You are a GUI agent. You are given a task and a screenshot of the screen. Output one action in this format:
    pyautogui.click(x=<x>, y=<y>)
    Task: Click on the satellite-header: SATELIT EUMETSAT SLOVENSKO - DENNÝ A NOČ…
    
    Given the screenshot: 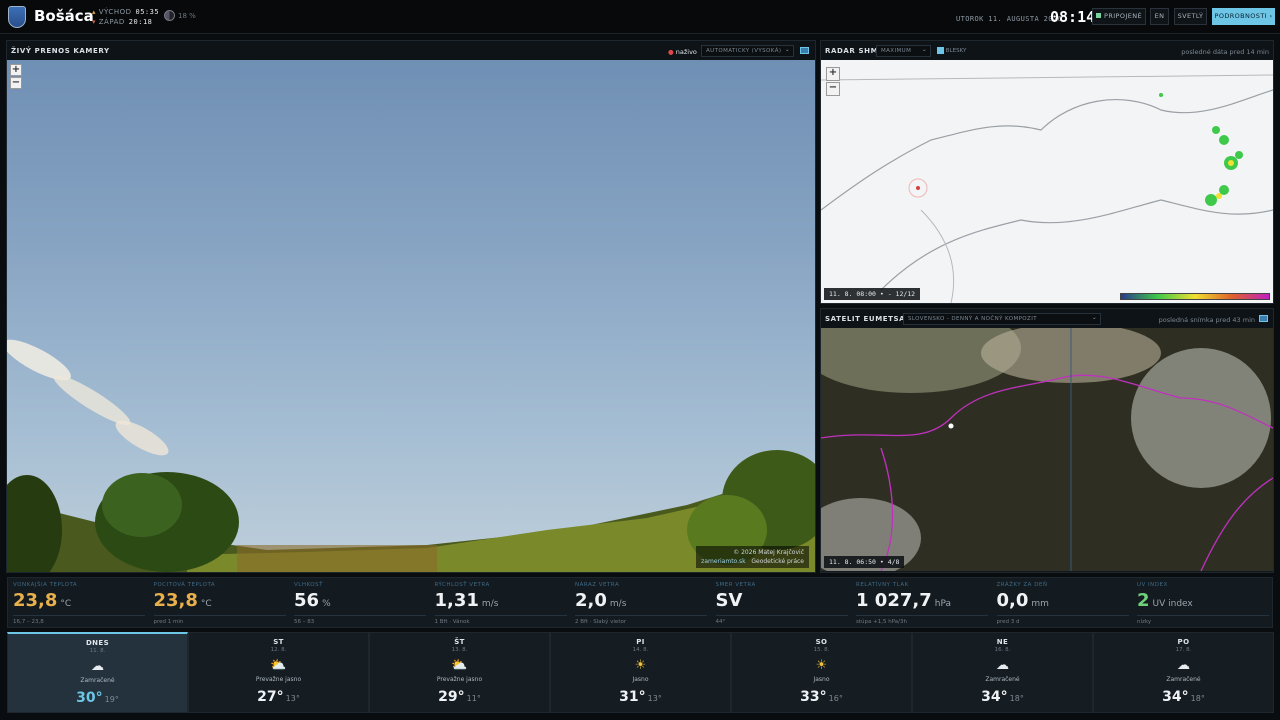 What is the action you would take?
    pyautogui.click(x=1047, y=319)
    